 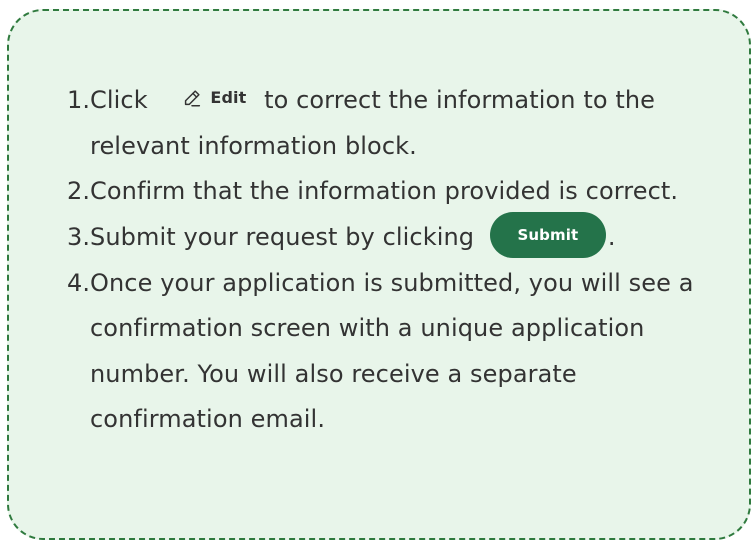 What do you see at coordinates (119, 100) in the screenshot?
I see `step-1-text-before: Click` at bounding box center [119, 100].